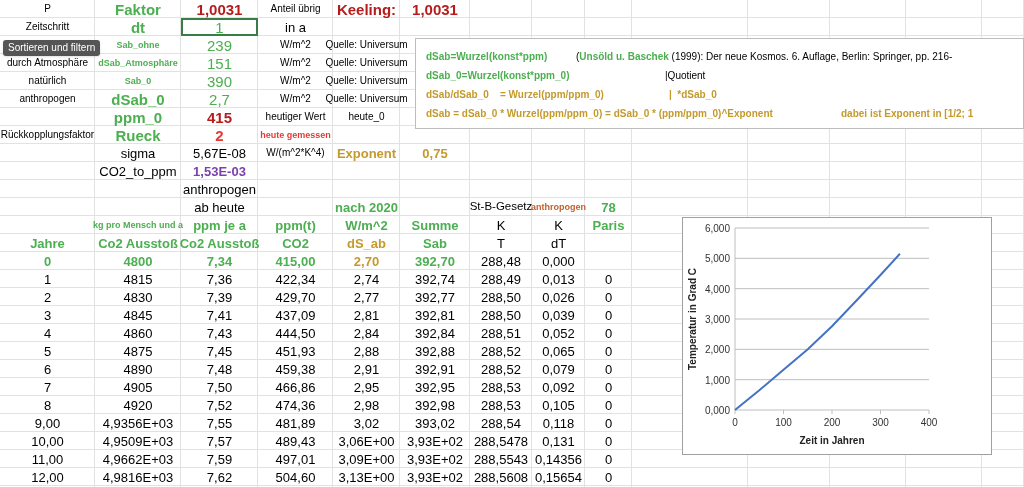 This screenshot has height=487, width=1024. What do you see at coordinates (138, 387) in the screenshot?
I see `cell-text: 4905` at bounding box center [138, 387].